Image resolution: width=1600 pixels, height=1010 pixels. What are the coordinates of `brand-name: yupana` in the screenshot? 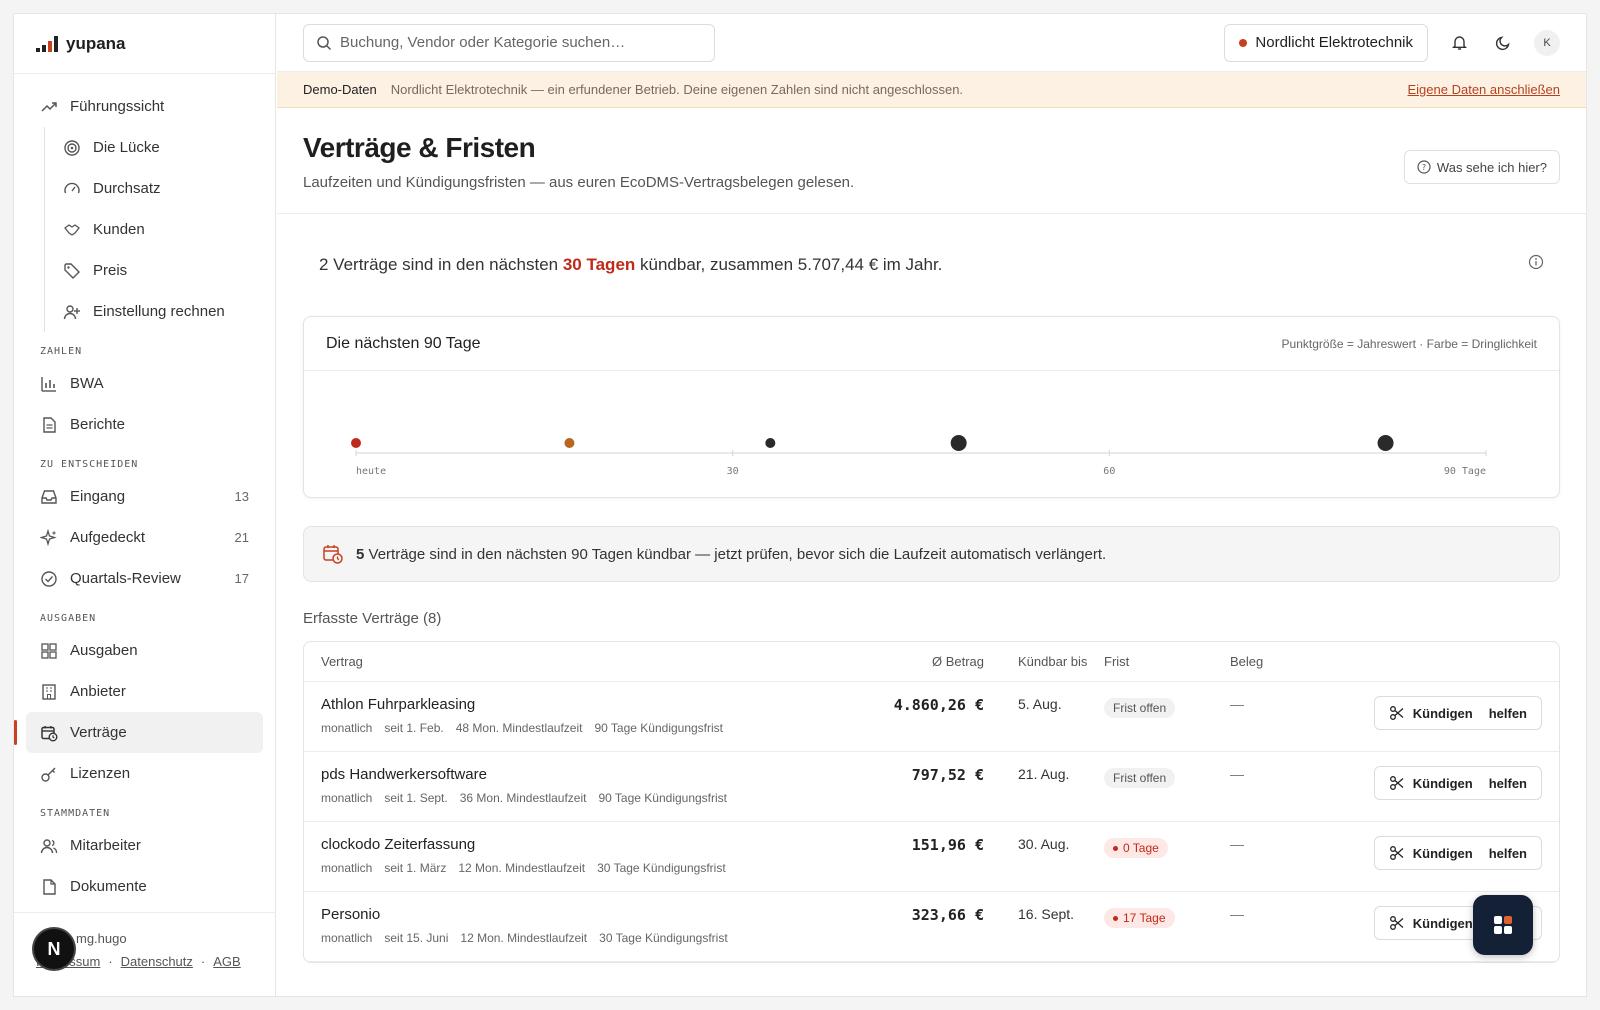 It's located at (96, 43).